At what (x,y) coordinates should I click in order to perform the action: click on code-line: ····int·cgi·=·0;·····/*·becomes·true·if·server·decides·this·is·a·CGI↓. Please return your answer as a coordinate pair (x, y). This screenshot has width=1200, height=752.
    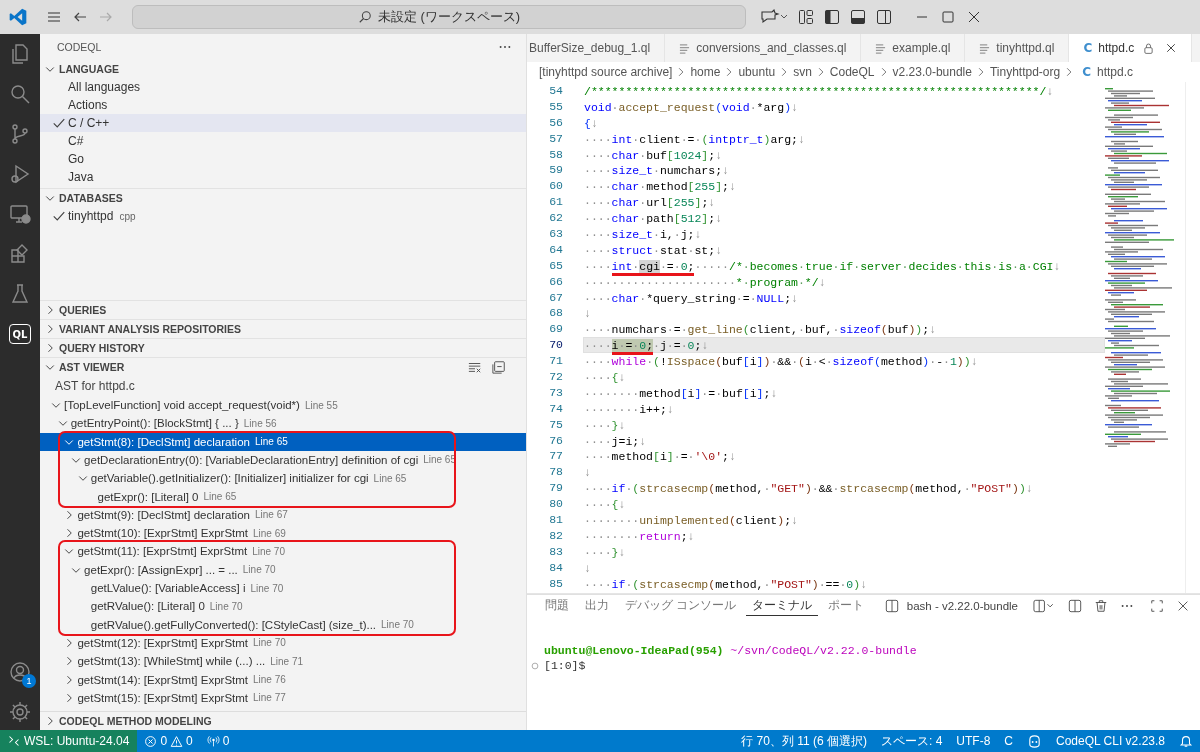
    Looking at the image, I should click on (844, 265).